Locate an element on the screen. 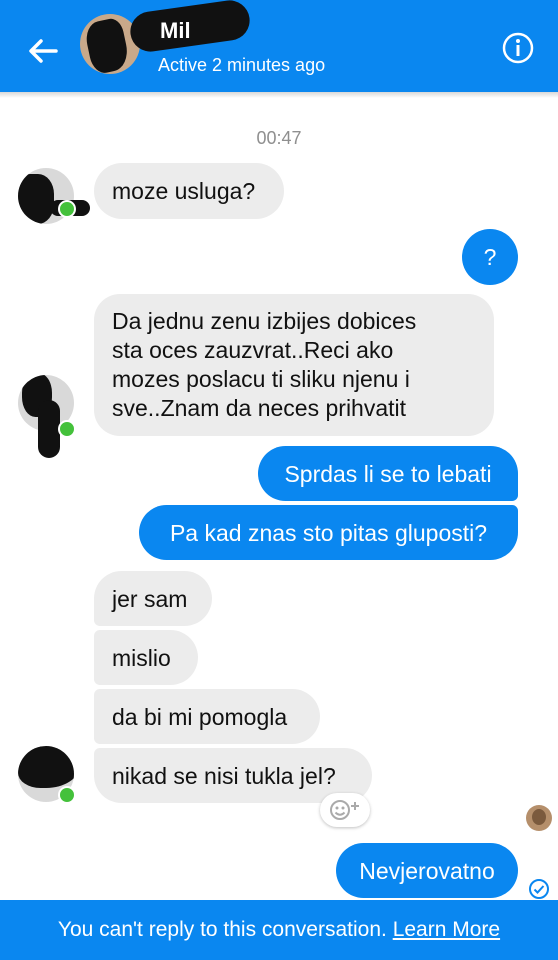  outgoing-message: Nevjerovatno is located at coordinates (427, 870).